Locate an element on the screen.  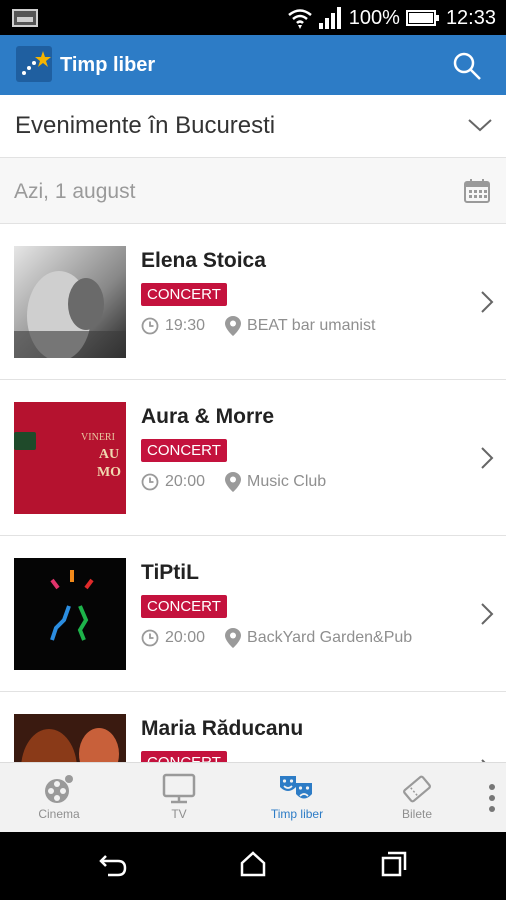
app-logo-icon is located at coordinates (34, 64).